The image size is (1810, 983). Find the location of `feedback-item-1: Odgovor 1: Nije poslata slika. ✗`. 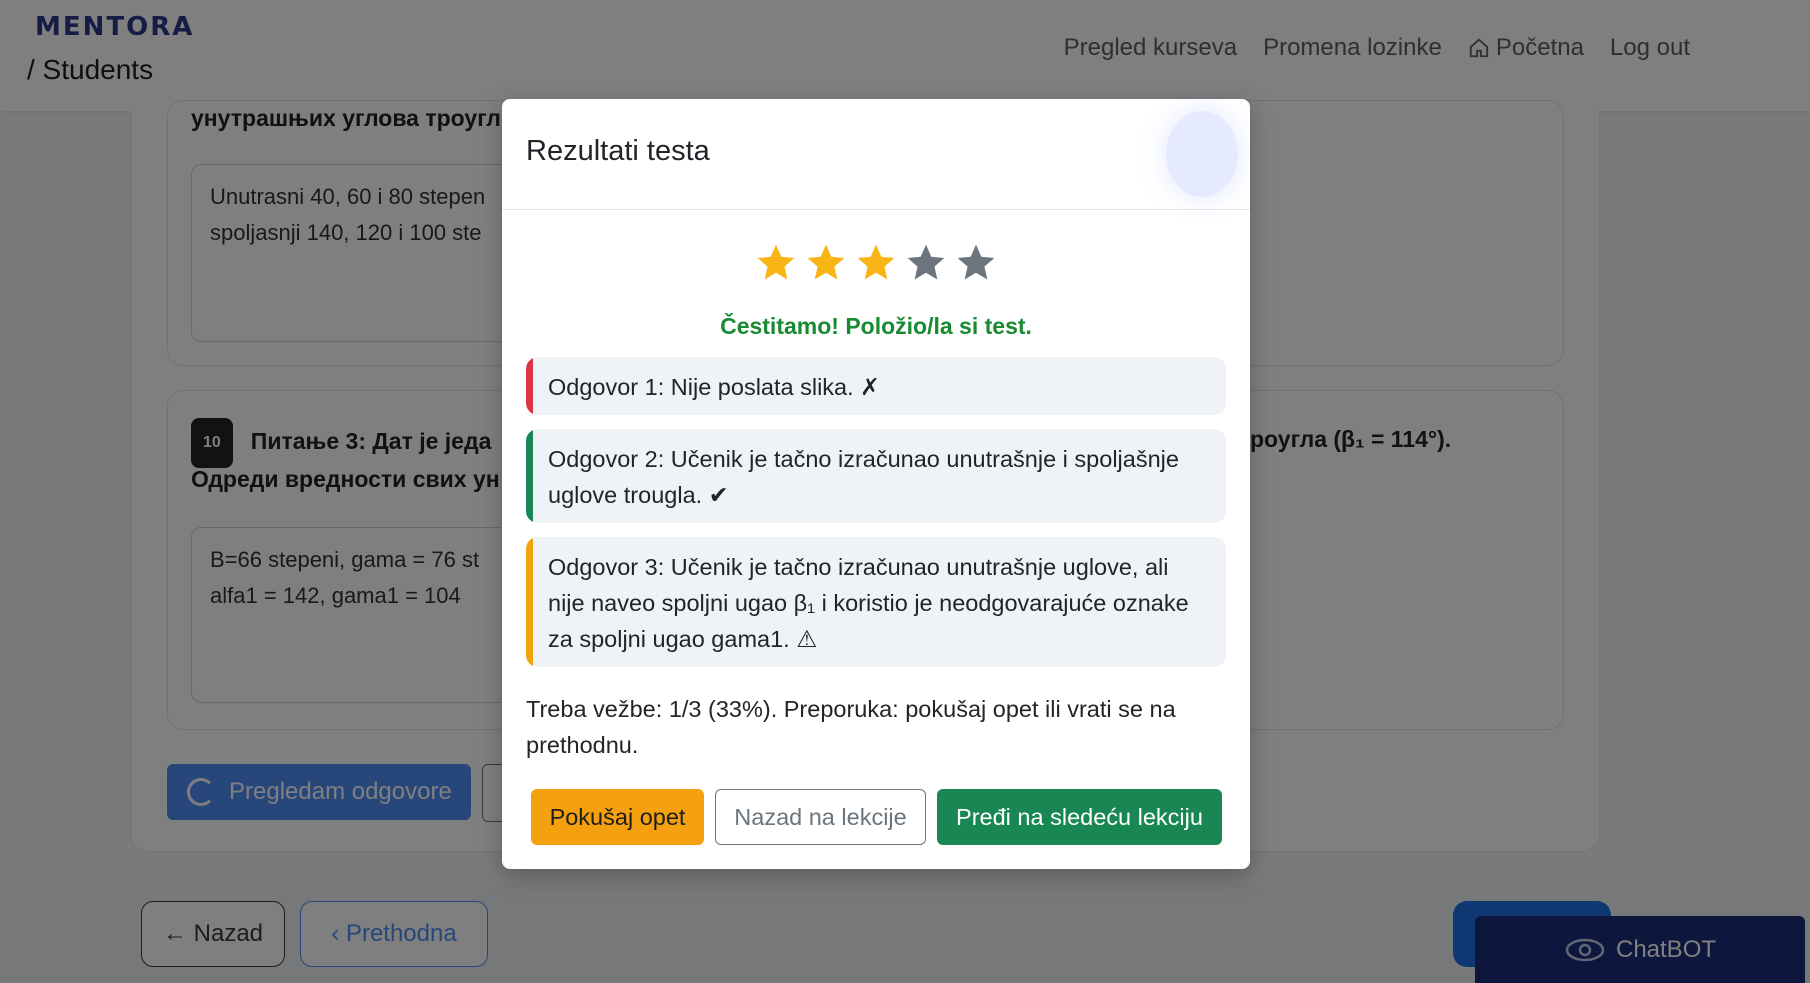

feedback-item-1: Odgovor 1: Nije poslata slika. ✗ is located at coordinates (876, 386).